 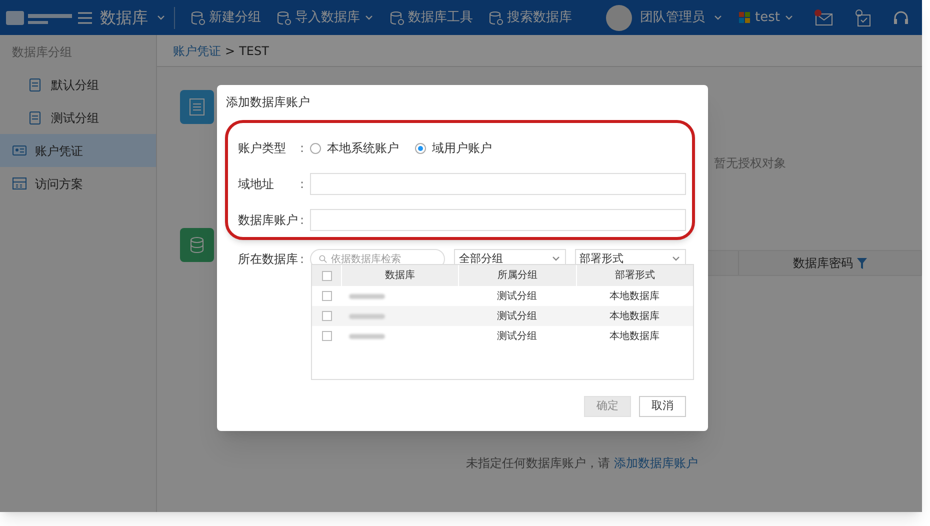 I want to click on sidebar-item: 测试分组, so click(x=78, y=117).